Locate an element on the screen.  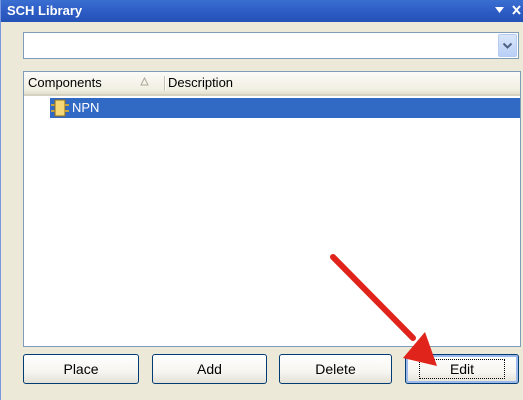
panel-title: SCH Library is located at coordinates (45, 10).